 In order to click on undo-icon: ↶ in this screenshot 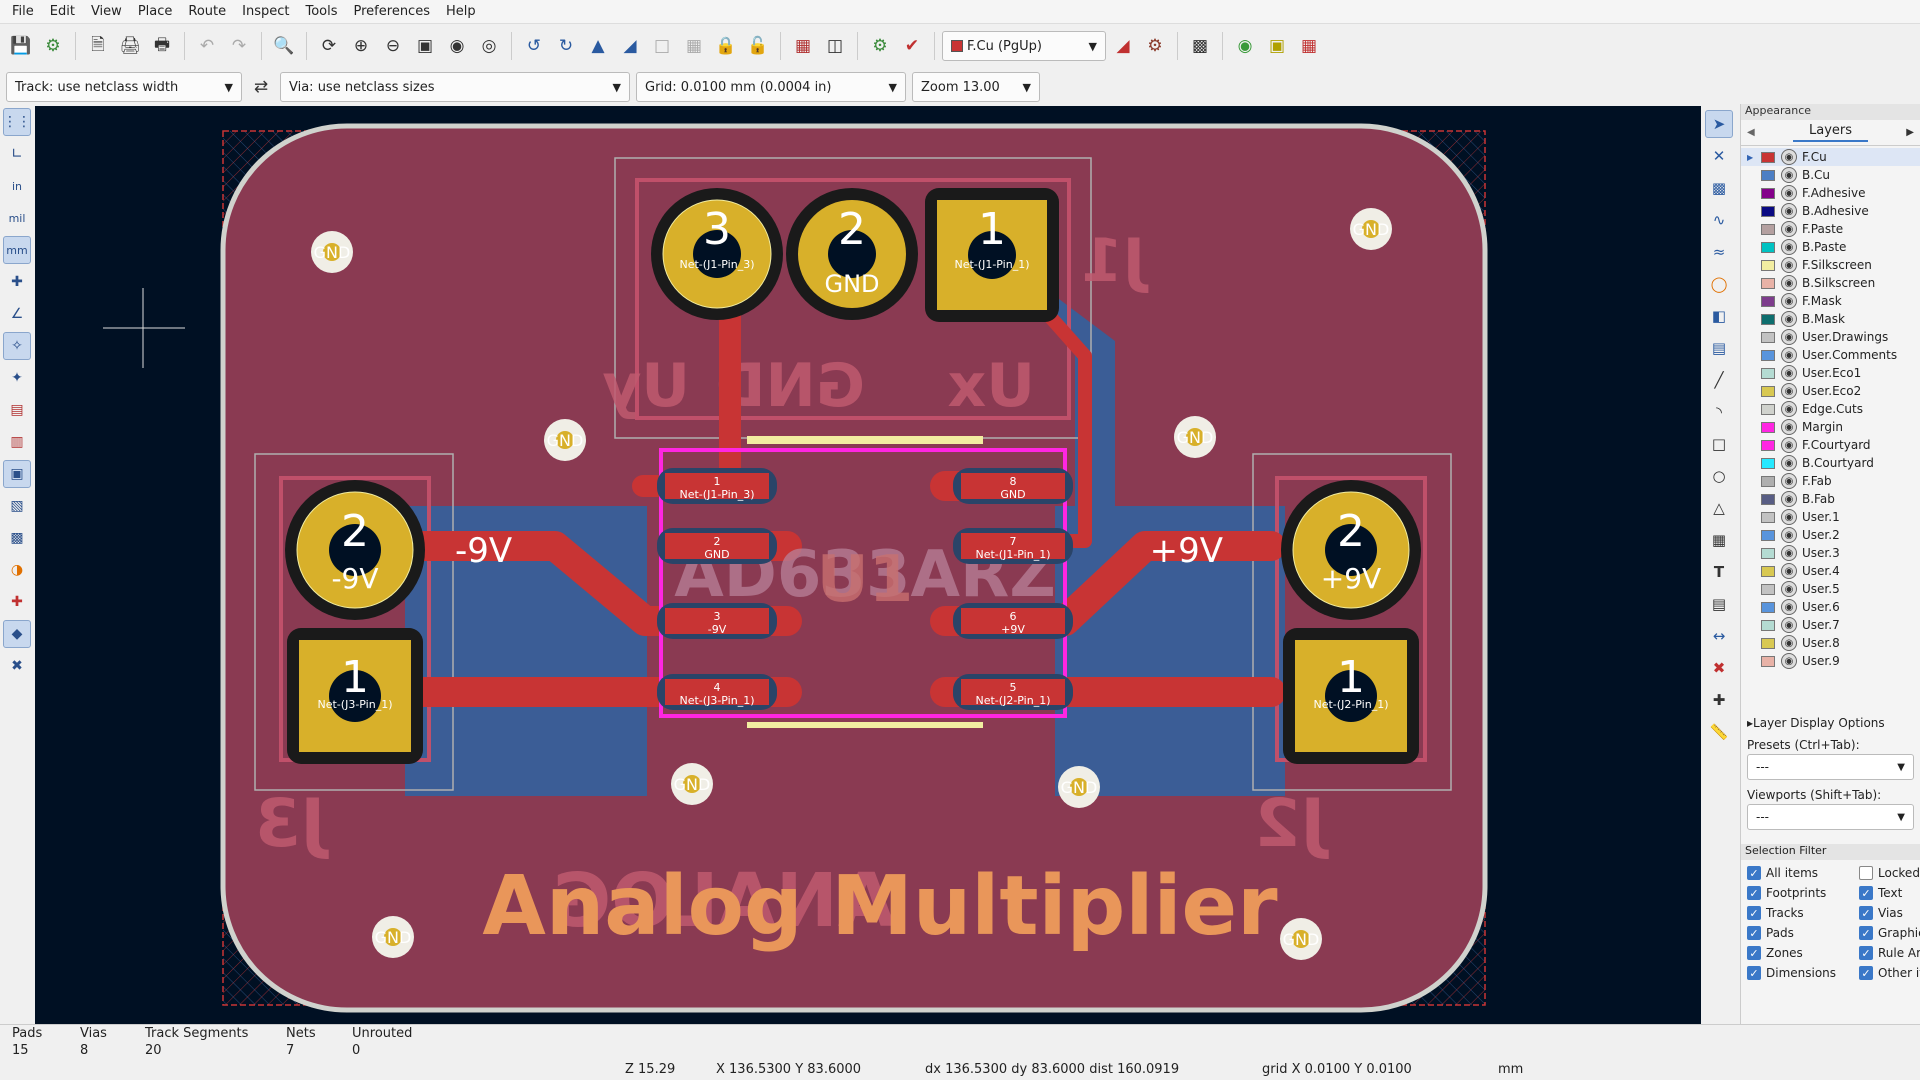, I will do `click(207, 46)`.